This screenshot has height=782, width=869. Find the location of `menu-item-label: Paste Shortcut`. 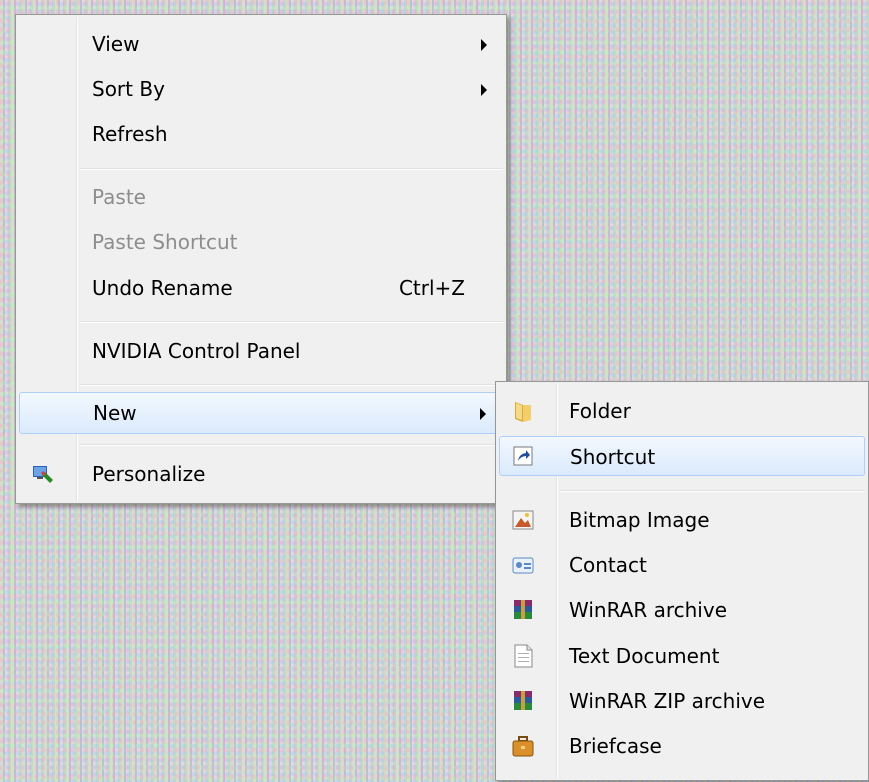

menu-item-label: Paste Shortcut is located at coordinates (165, 242).